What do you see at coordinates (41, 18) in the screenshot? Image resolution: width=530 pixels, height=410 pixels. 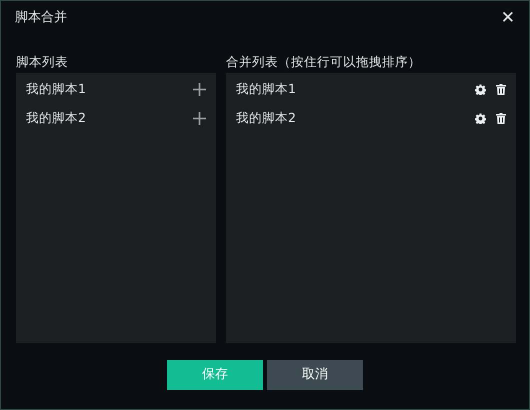 I see `window-title: 脚本合并` at bounding box center [41, 18].